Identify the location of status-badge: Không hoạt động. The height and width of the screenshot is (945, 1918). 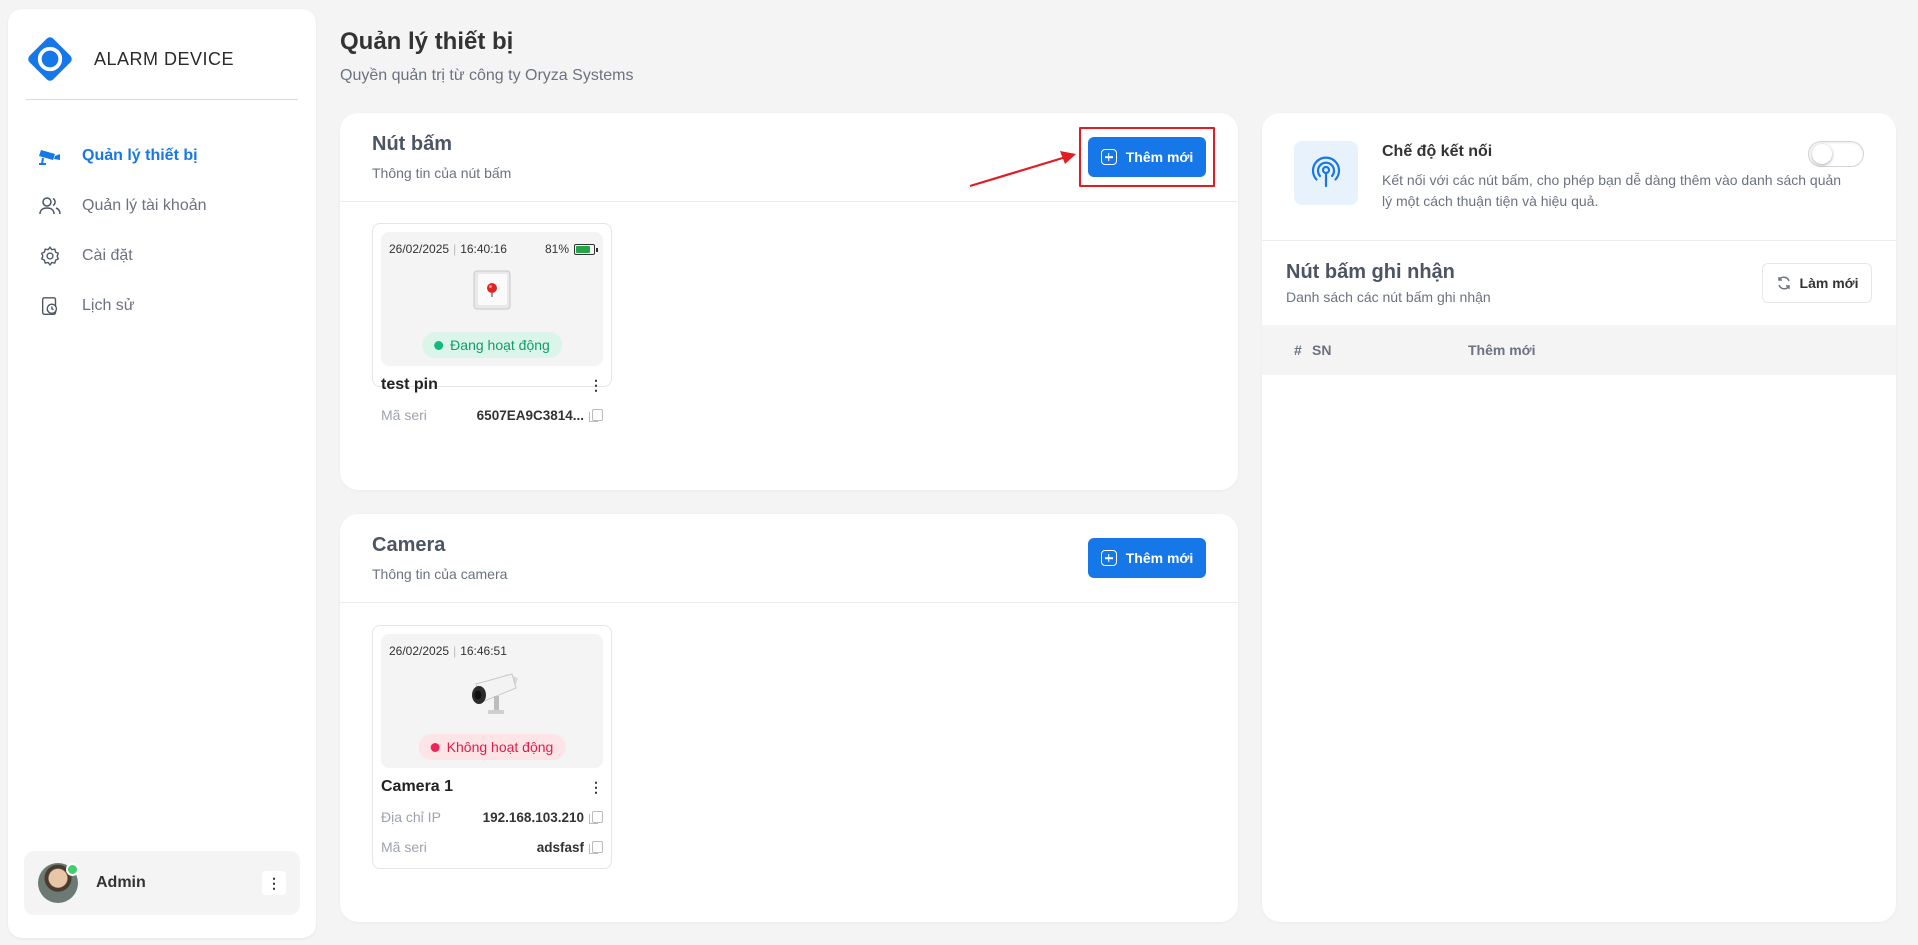
(492, 747).